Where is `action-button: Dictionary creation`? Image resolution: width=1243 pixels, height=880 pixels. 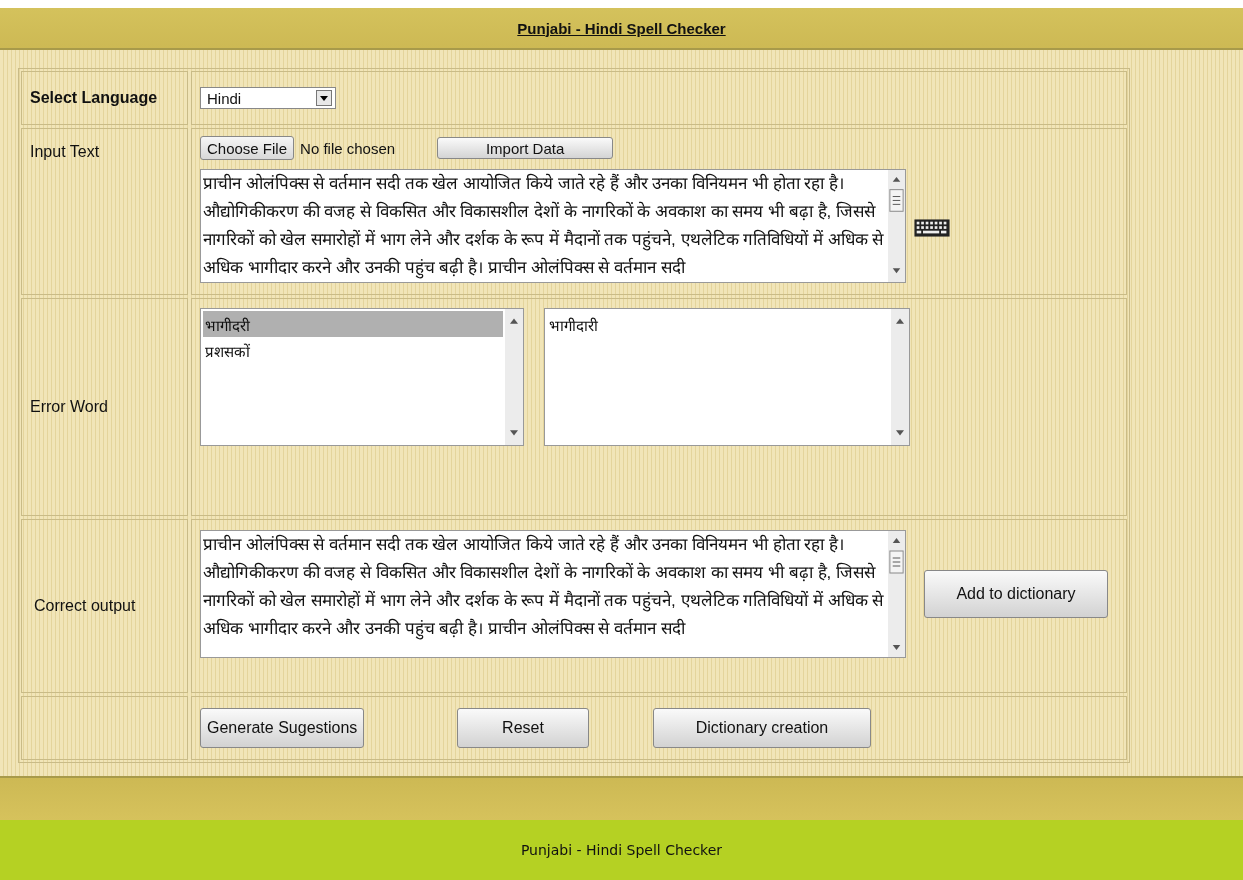 action-button: Dictionary creation is located at coordinates (762, 728).